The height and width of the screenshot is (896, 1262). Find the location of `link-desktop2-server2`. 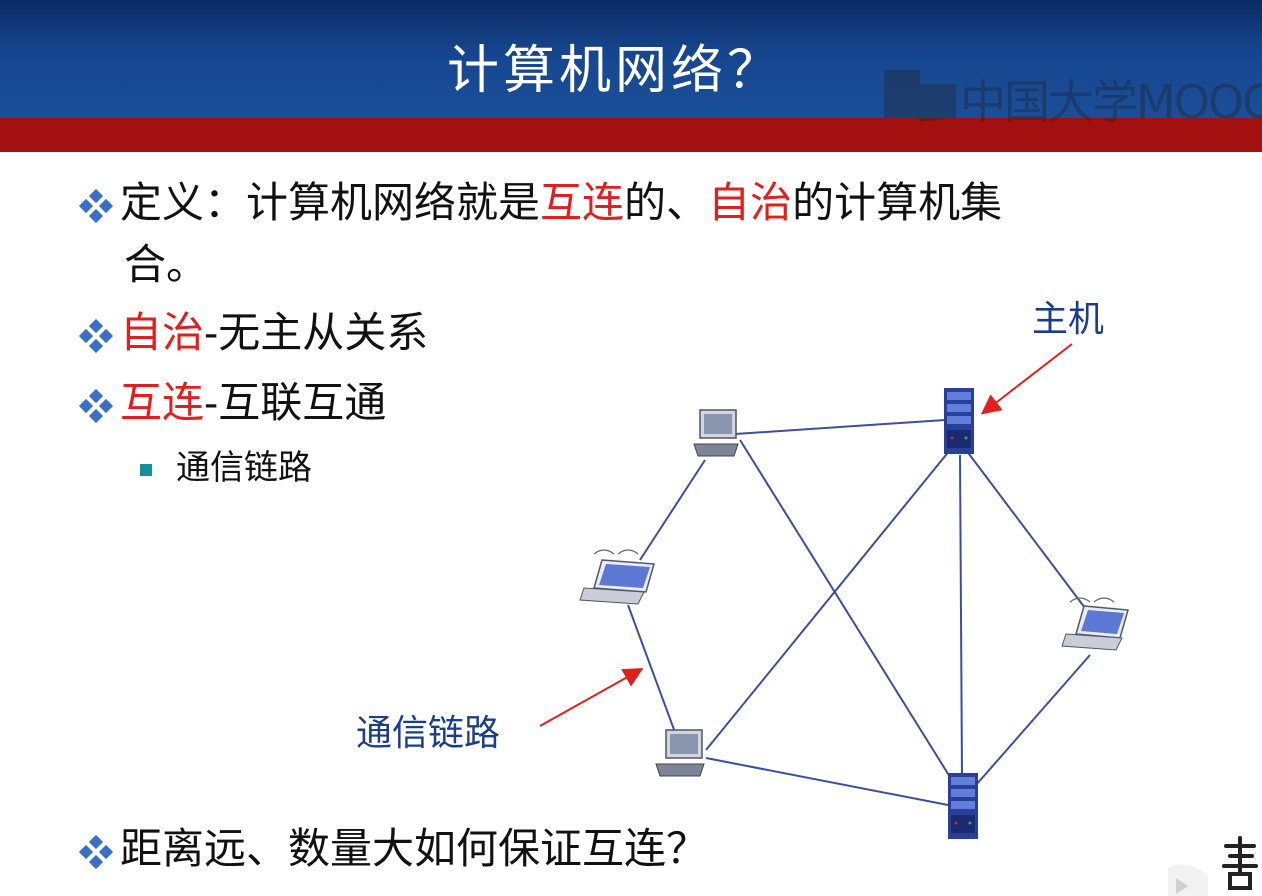

link-desktop2-server2 is located at coordinates (827, 781).